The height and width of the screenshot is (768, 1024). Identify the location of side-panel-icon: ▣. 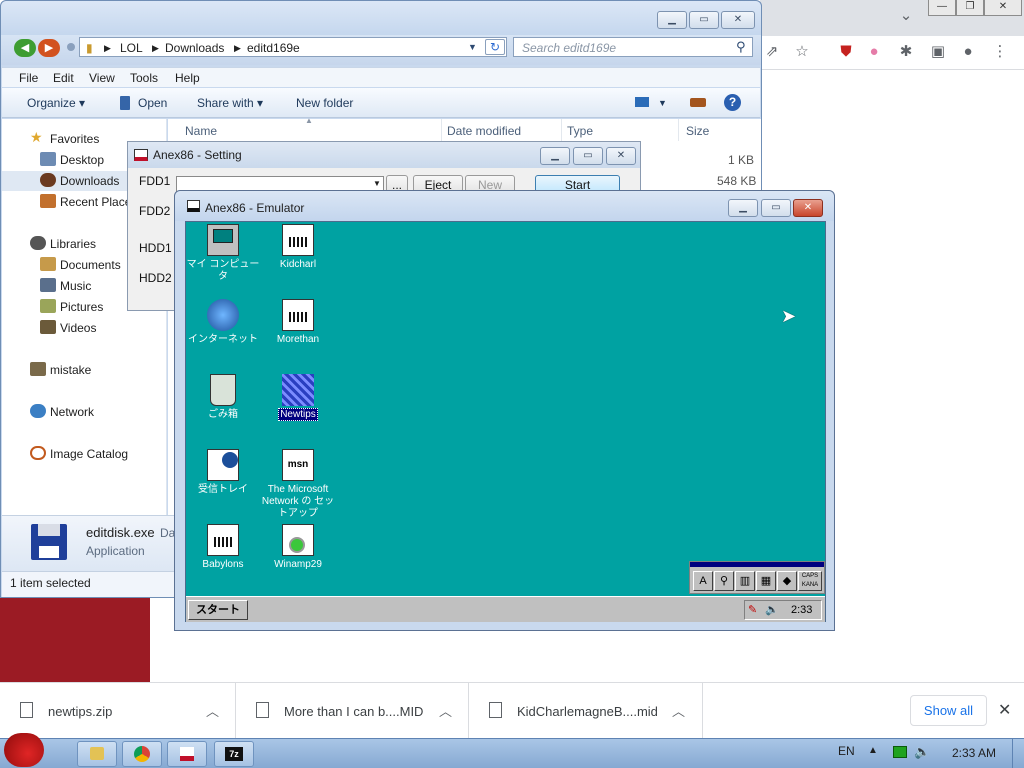
(938, 52).